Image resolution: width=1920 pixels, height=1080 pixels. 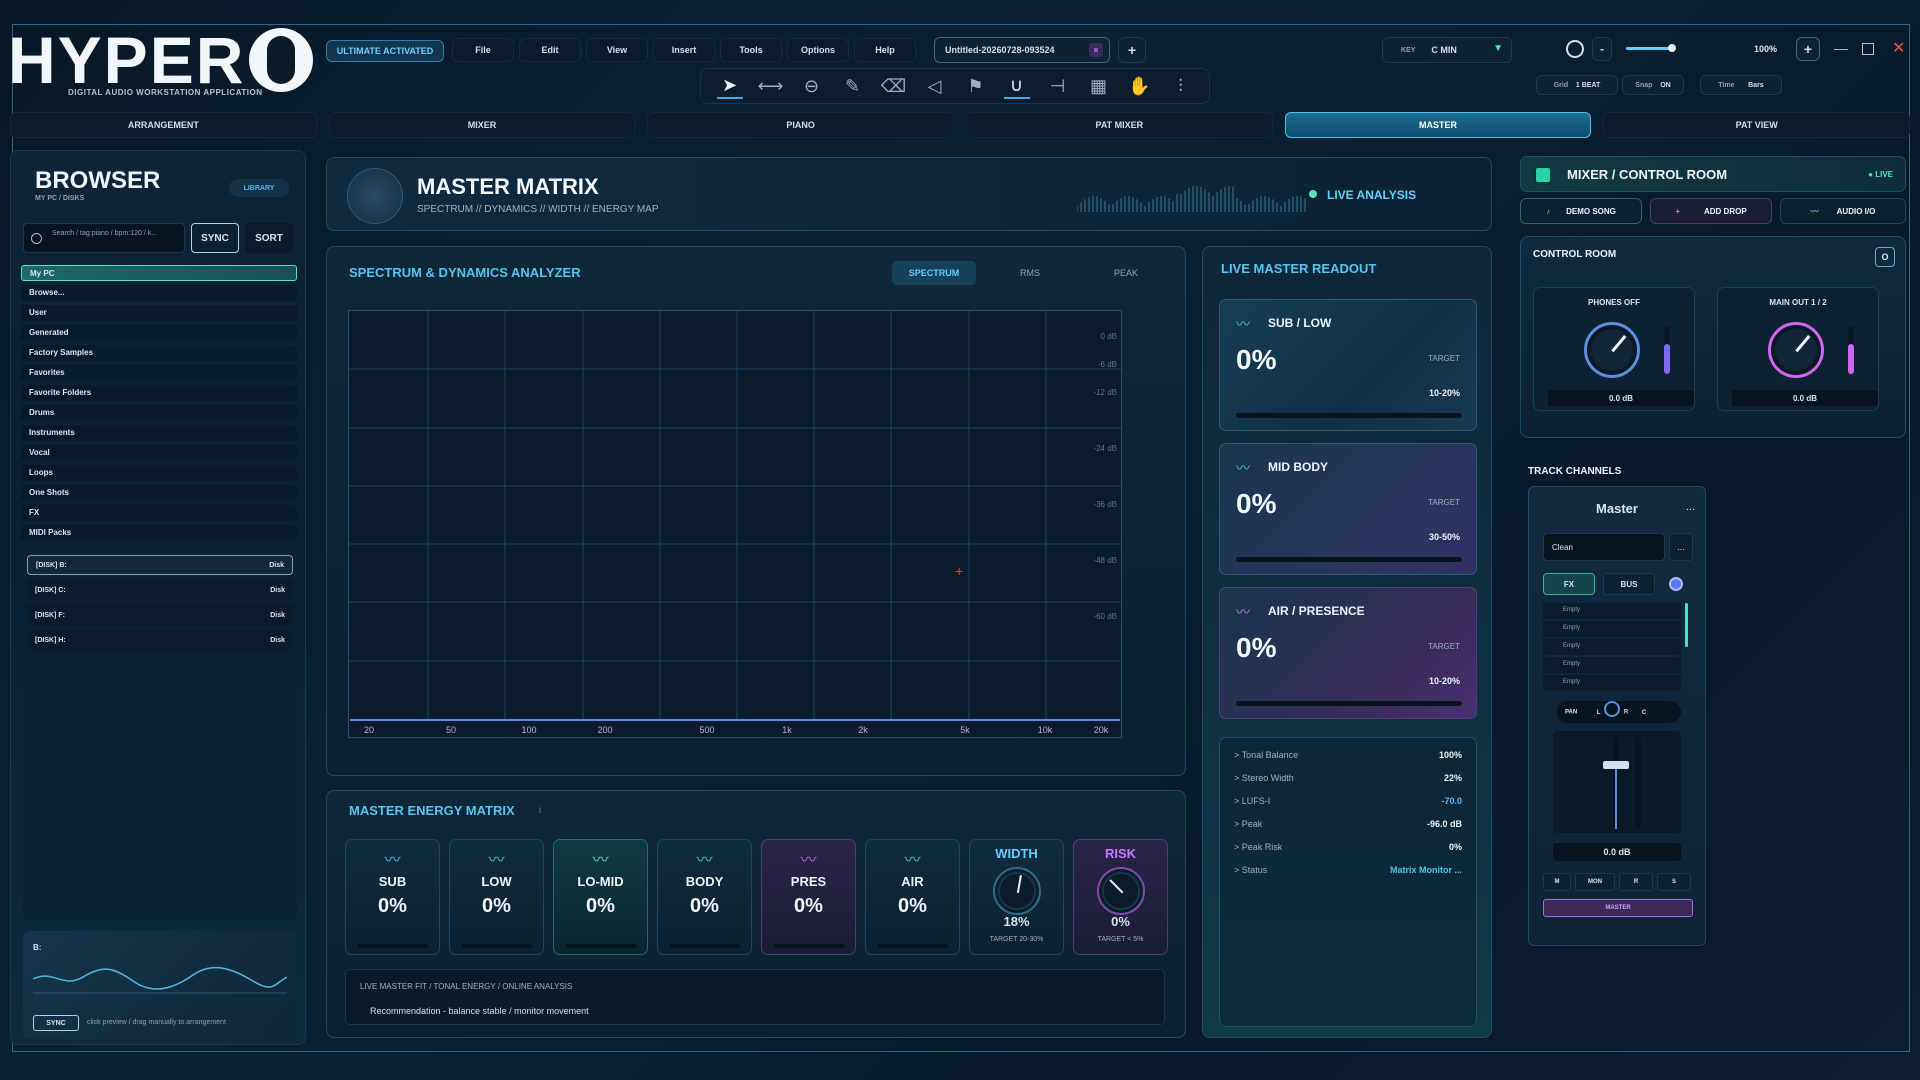 I want to click on menu-file: File, so click(x=483, y=50).